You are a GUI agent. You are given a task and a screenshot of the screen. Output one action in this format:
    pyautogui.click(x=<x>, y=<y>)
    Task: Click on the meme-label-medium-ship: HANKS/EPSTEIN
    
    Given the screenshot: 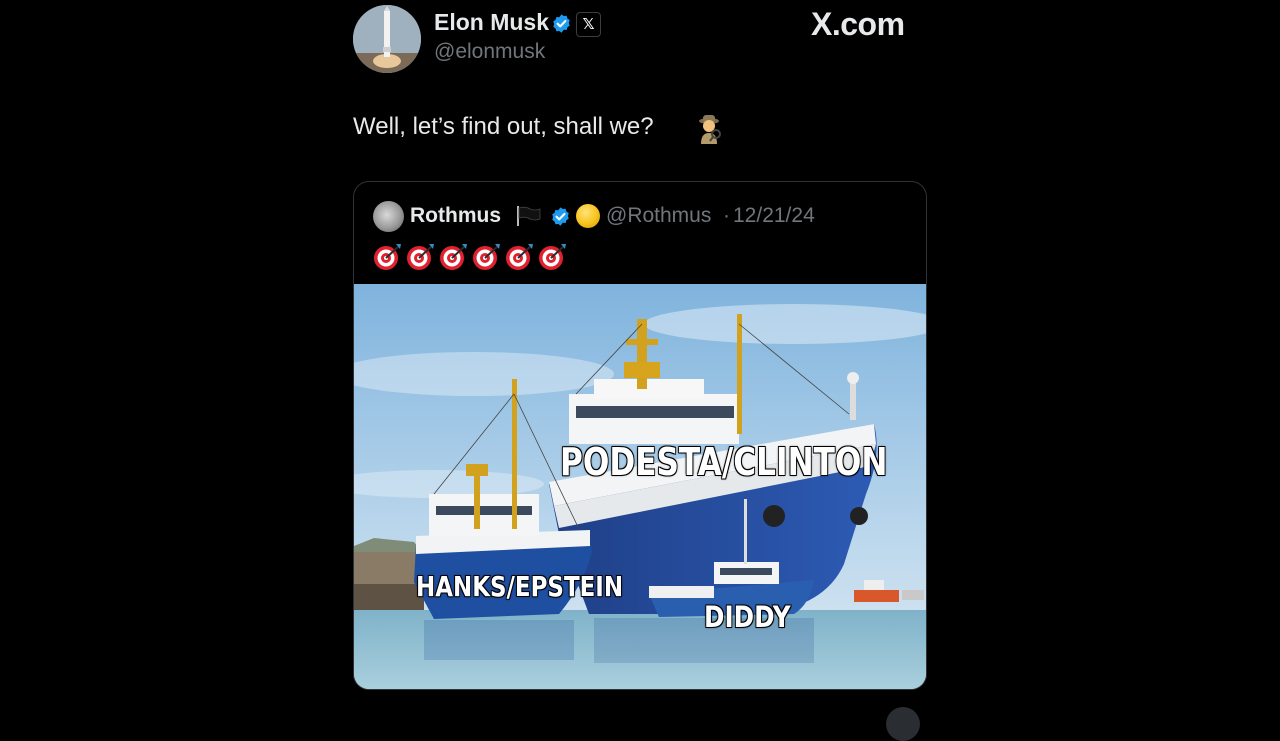 What is the action you would take?
    pyautogui.click(x=519, y=586)
    